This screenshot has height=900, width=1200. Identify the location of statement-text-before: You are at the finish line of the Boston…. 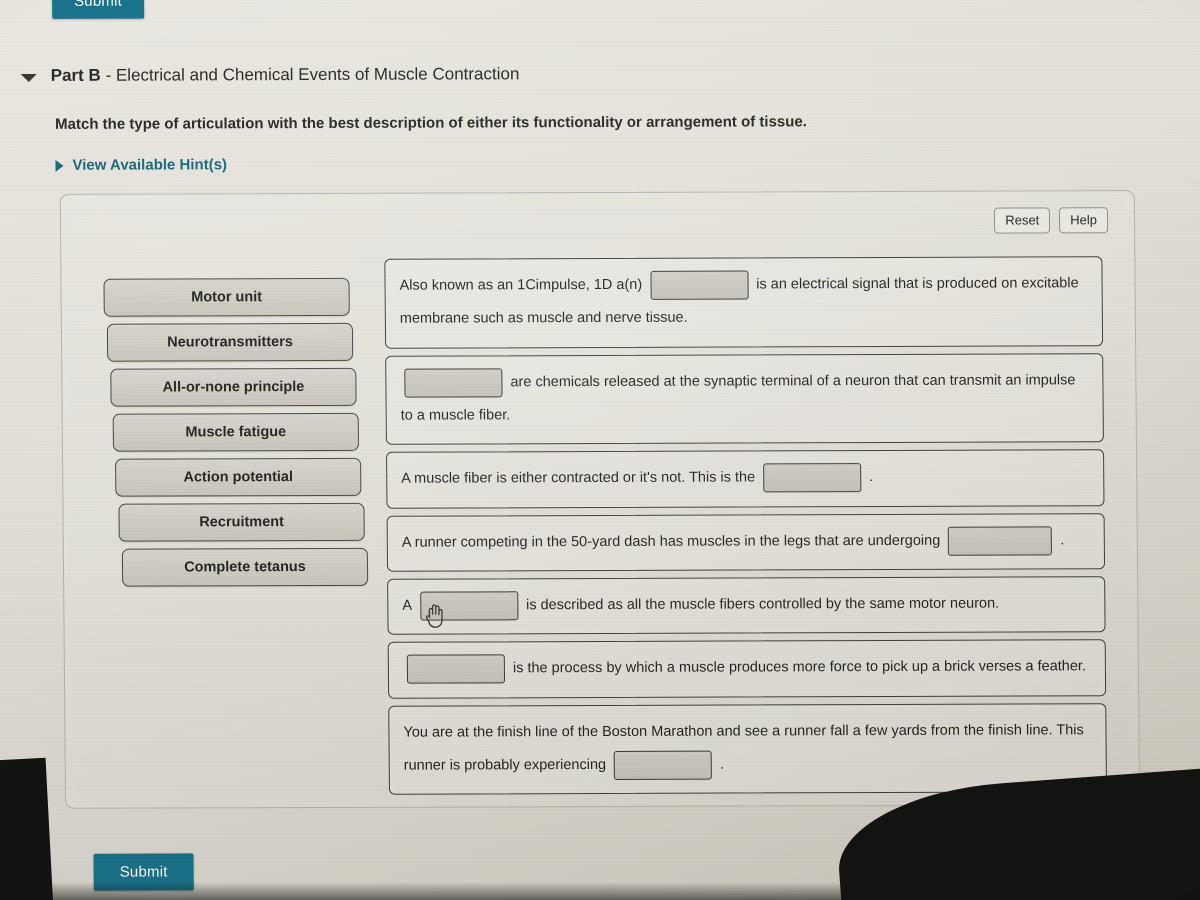
(743, 747).